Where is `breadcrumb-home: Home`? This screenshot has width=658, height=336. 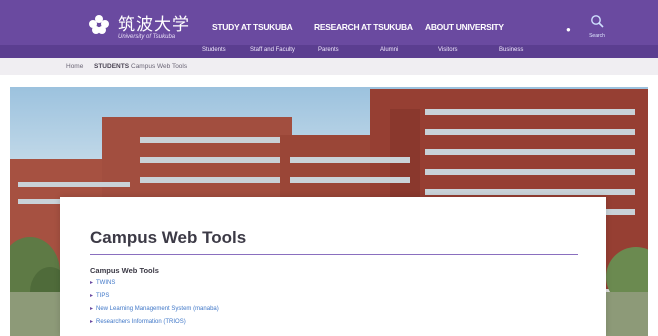 breadcrumb-home: Home is located at coordinates (74, 66).